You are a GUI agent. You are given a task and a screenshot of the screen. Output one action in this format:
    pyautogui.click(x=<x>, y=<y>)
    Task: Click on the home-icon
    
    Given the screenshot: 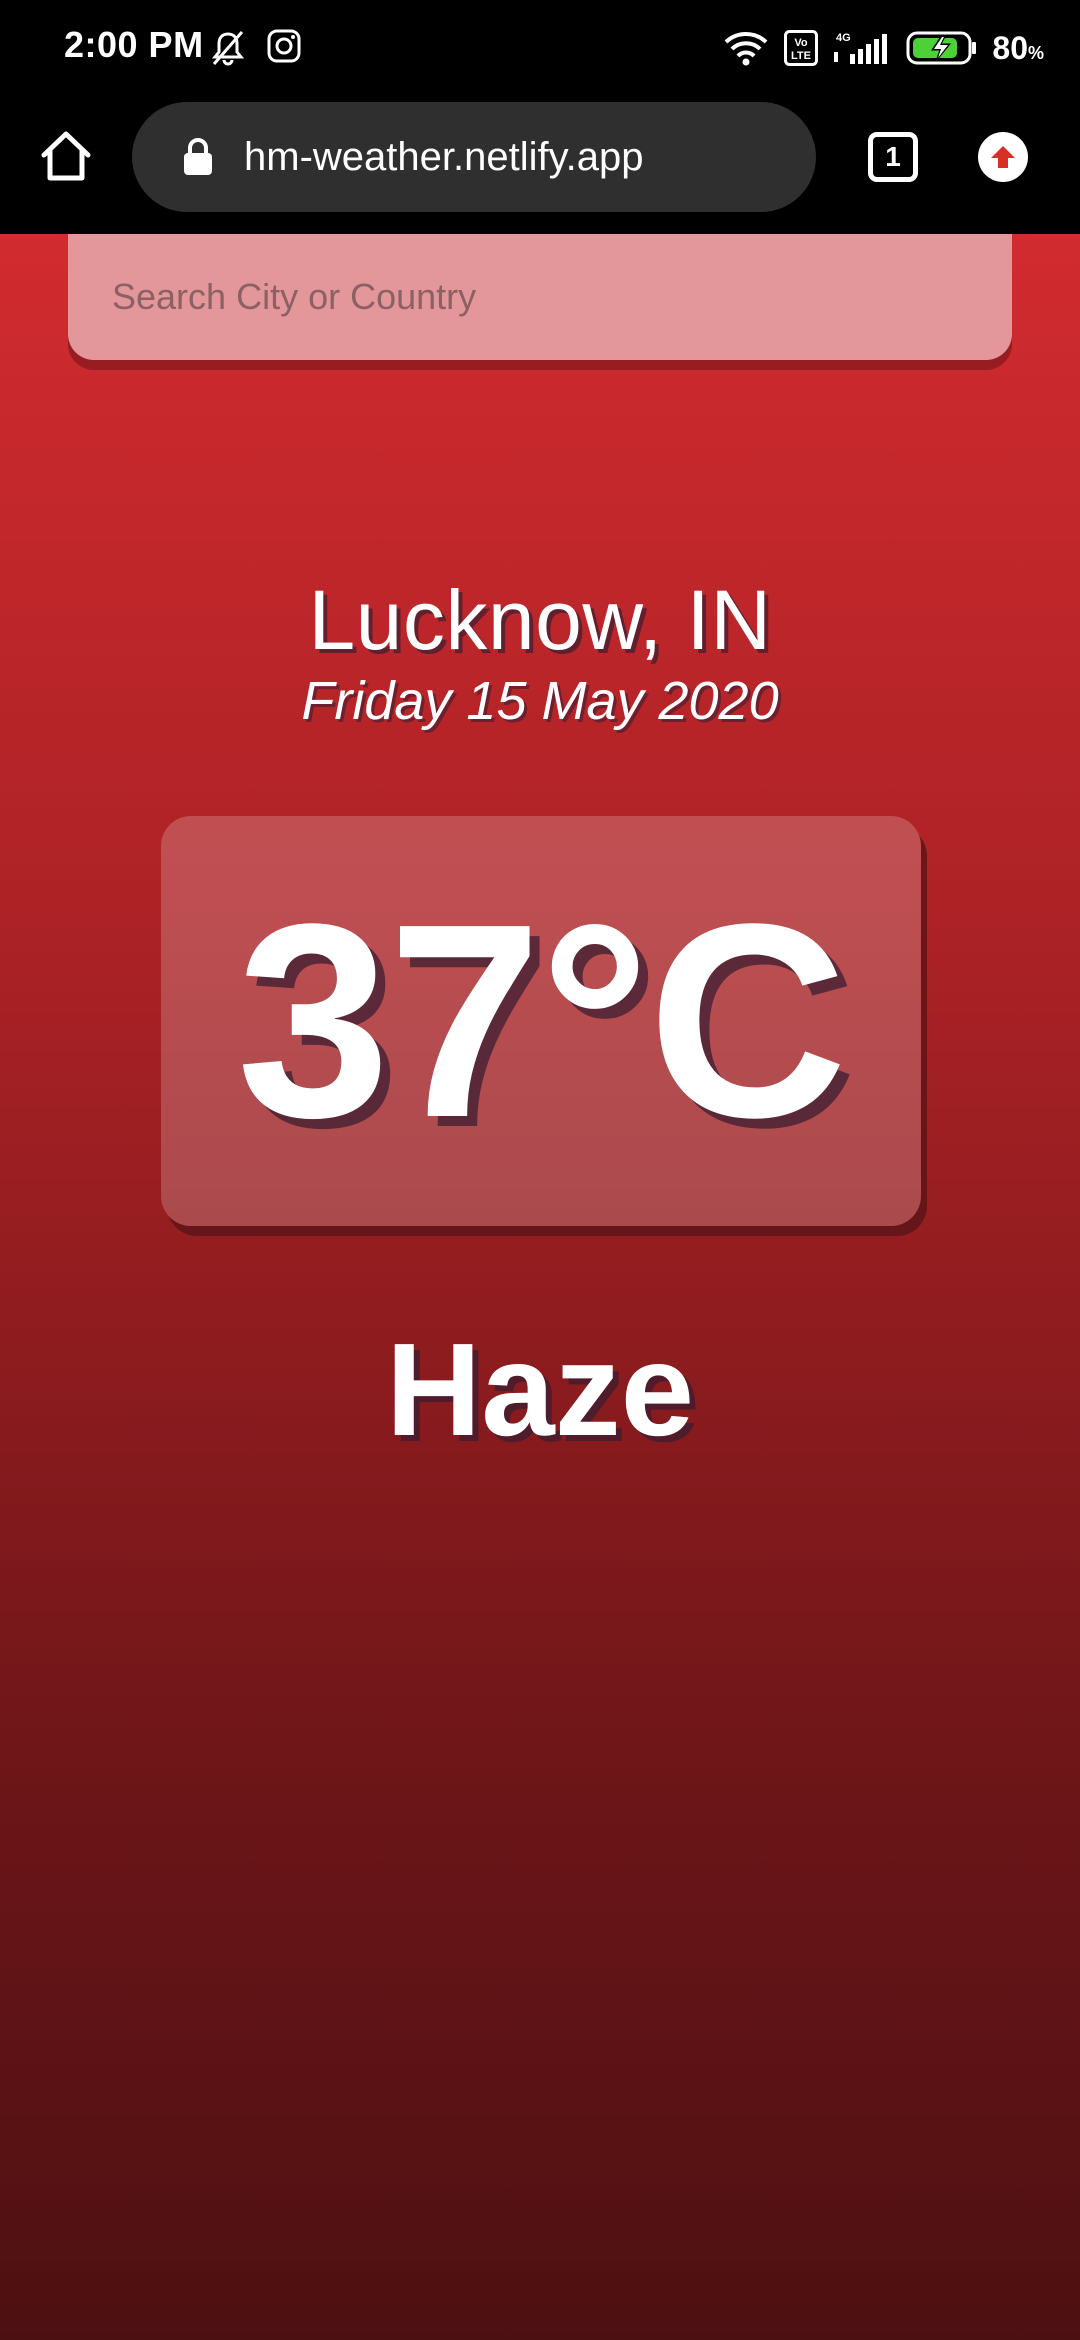 What is the action you would take?
    pyautogui.click(x=66, y=156)
    